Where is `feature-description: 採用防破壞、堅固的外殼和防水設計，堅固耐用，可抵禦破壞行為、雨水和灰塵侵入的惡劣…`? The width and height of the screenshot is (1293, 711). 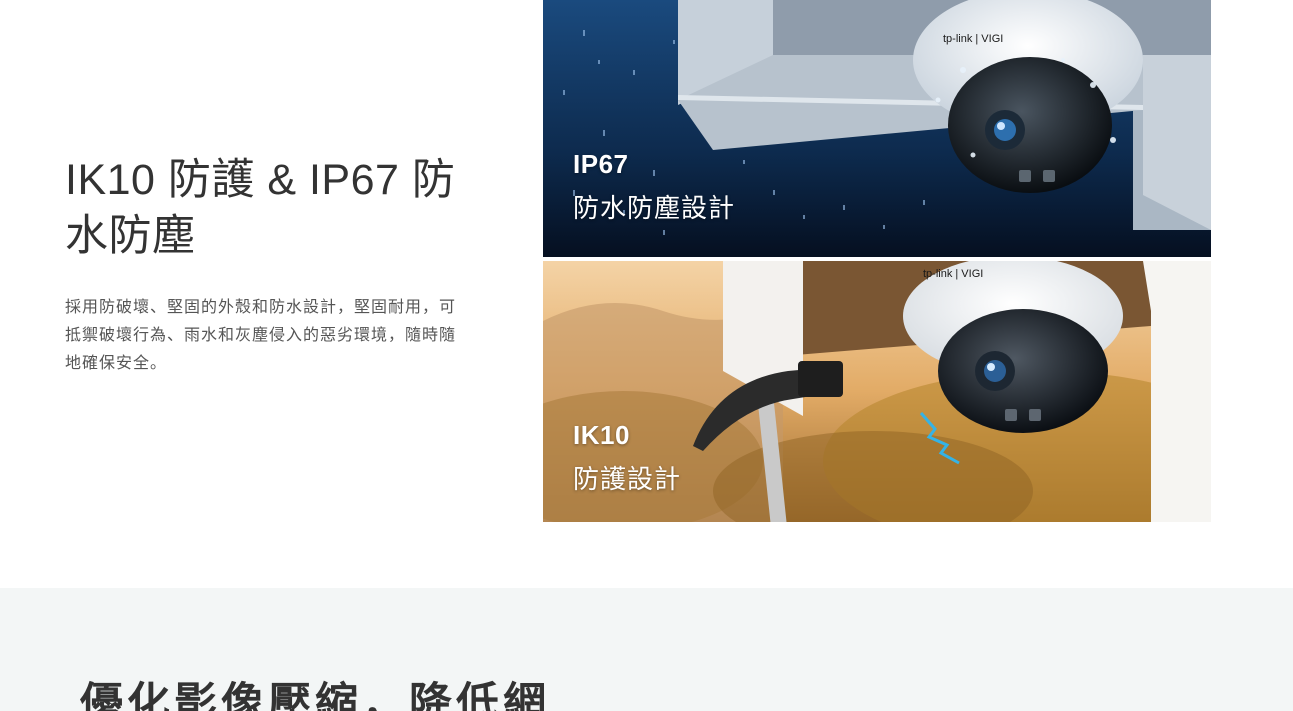 feature-description: 採用防破壞、堅固的外殼和防水設計，堅固耐用，可抵禦破壞行為、雨水和灰塵侵入的惡劣… is located at coordinates (261, 335).